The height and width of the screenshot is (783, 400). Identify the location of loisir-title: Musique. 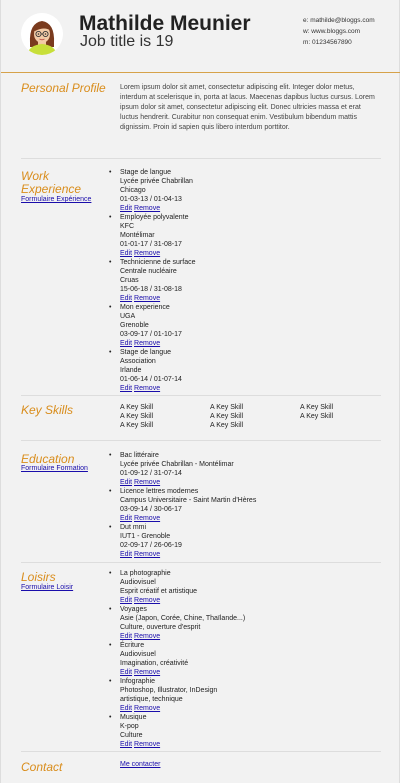
(133, 717).